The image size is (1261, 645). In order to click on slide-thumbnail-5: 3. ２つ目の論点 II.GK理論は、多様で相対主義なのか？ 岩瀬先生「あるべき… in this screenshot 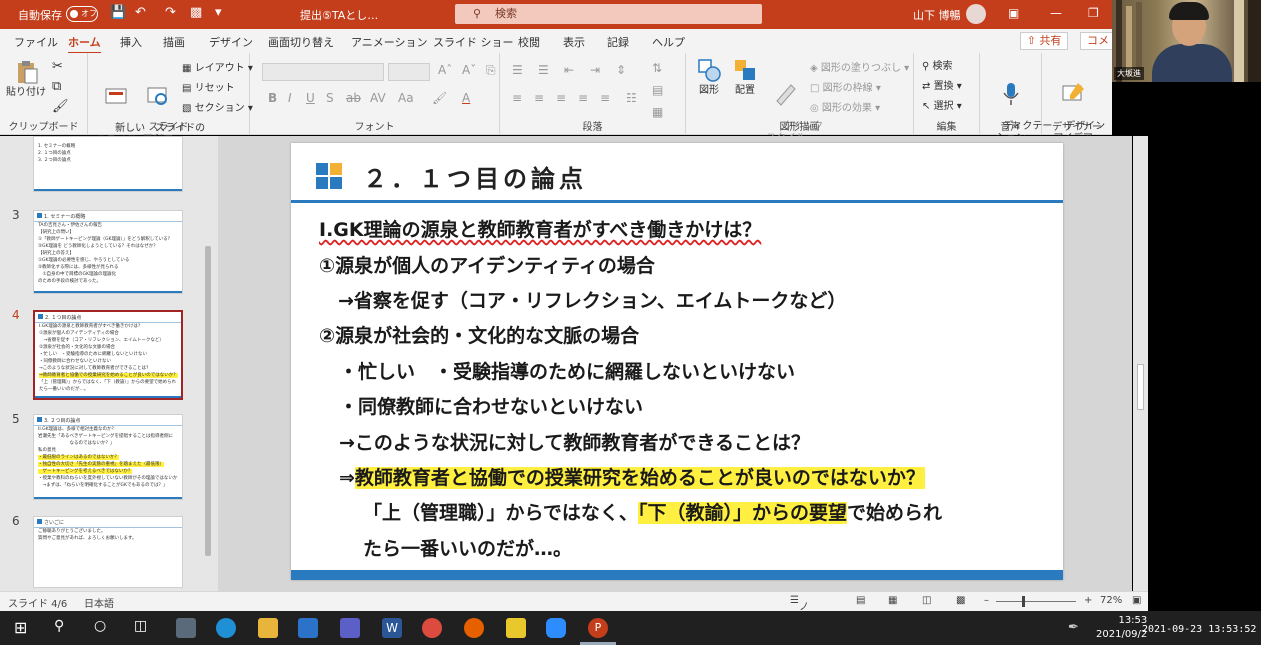, I will do `click(108, 457)`.